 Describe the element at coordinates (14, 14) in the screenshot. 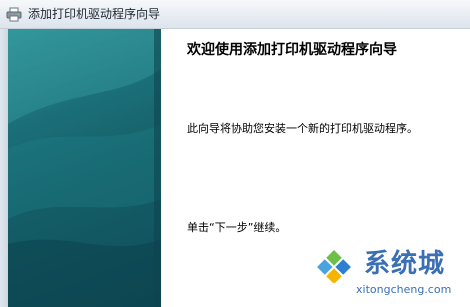

I see `printer-icon` at that location.